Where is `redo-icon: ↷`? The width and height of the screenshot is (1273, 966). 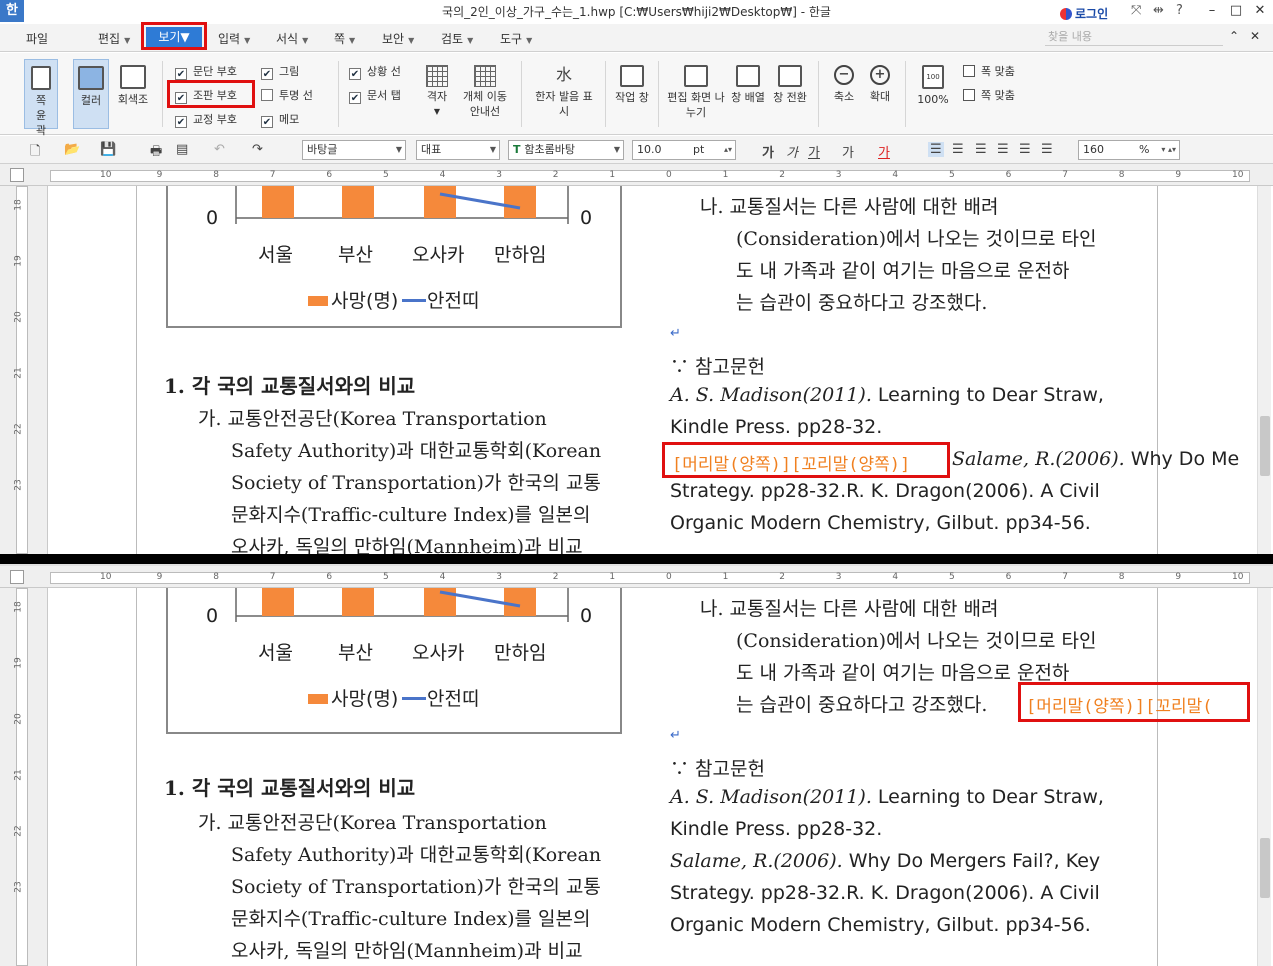 redo-icon: ↷ is located at coordinates (257, 149).